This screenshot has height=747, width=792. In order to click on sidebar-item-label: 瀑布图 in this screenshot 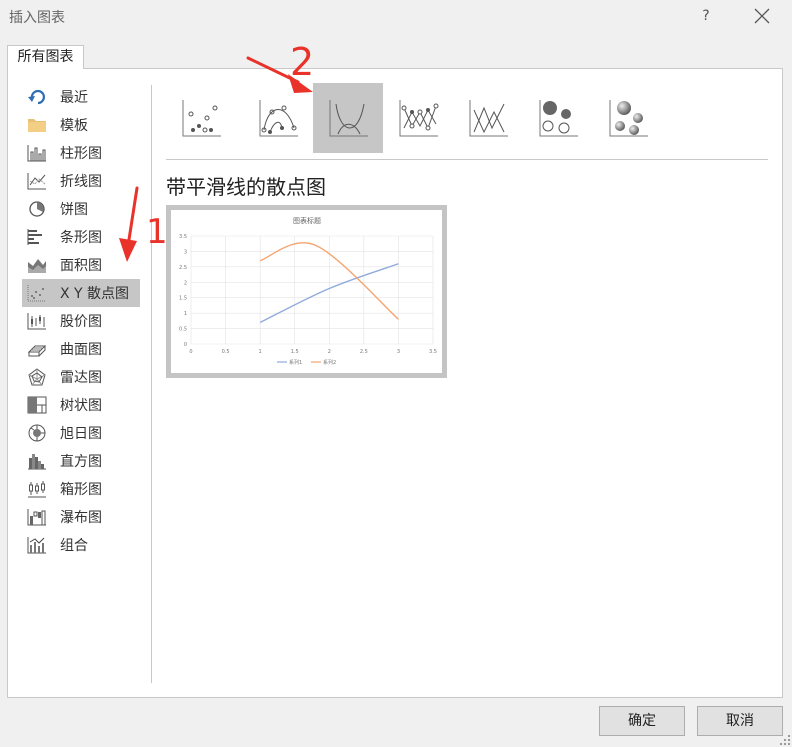, I will do `click(81, 518)`.